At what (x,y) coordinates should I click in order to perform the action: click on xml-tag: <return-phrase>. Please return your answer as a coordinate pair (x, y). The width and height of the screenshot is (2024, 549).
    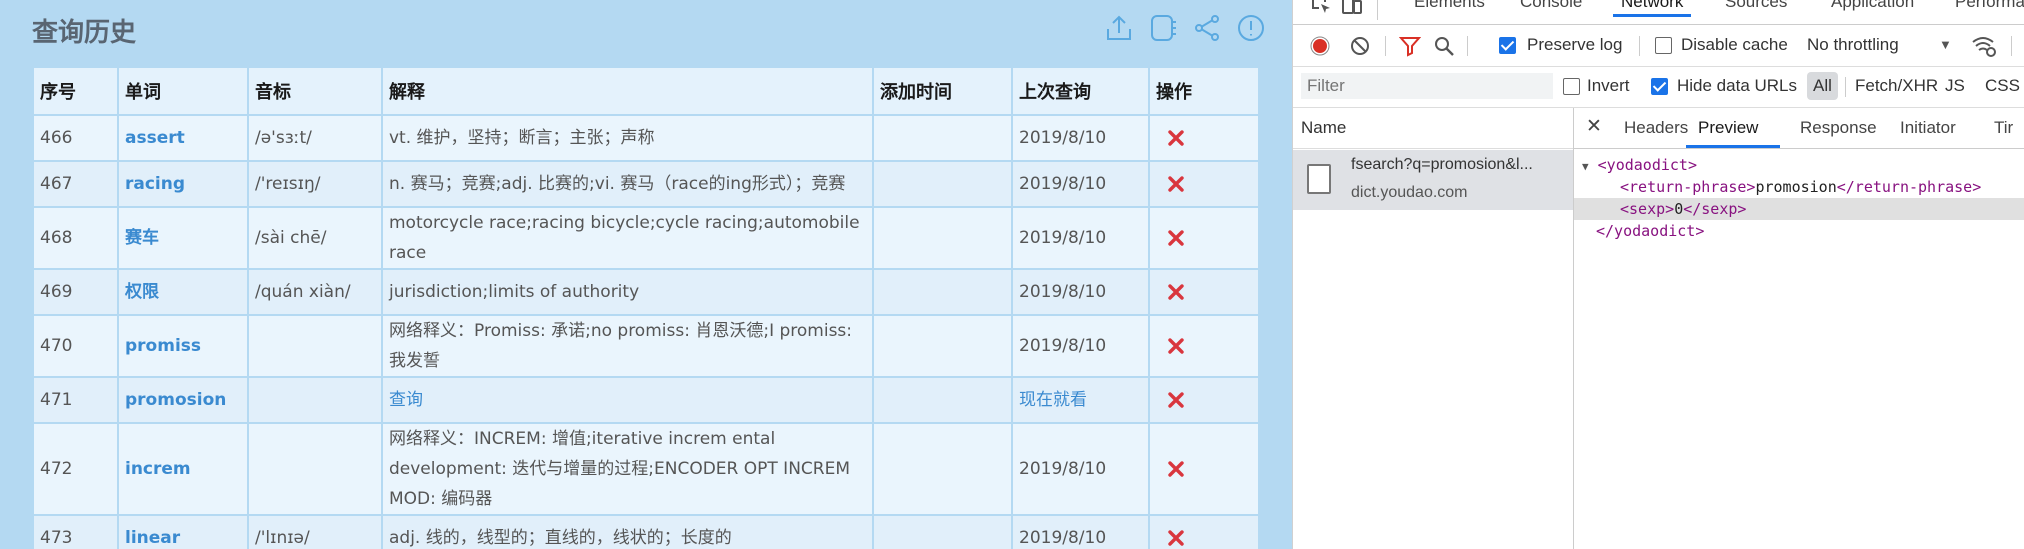
    Looking at the image, I should click on (1688, 187).